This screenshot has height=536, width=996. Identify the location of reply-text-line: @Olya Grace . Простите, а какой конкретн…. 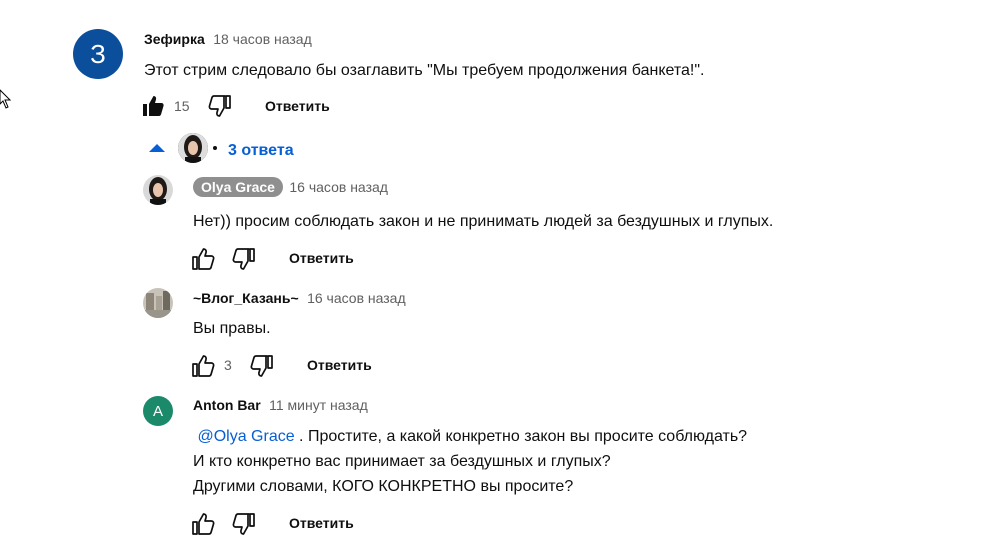
(470, 436).